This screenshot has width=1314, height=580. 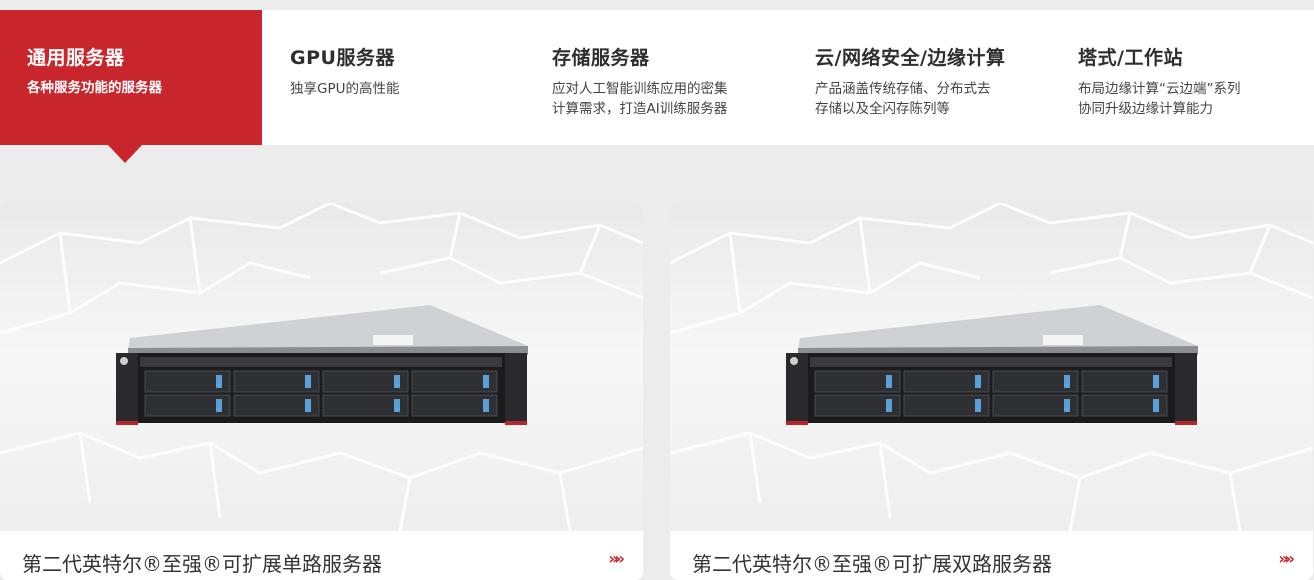 What do you see at coordinates (601, 58) in the screenshot?
I see `tab-title: 存储服务器` at bounding box center [601, 58].